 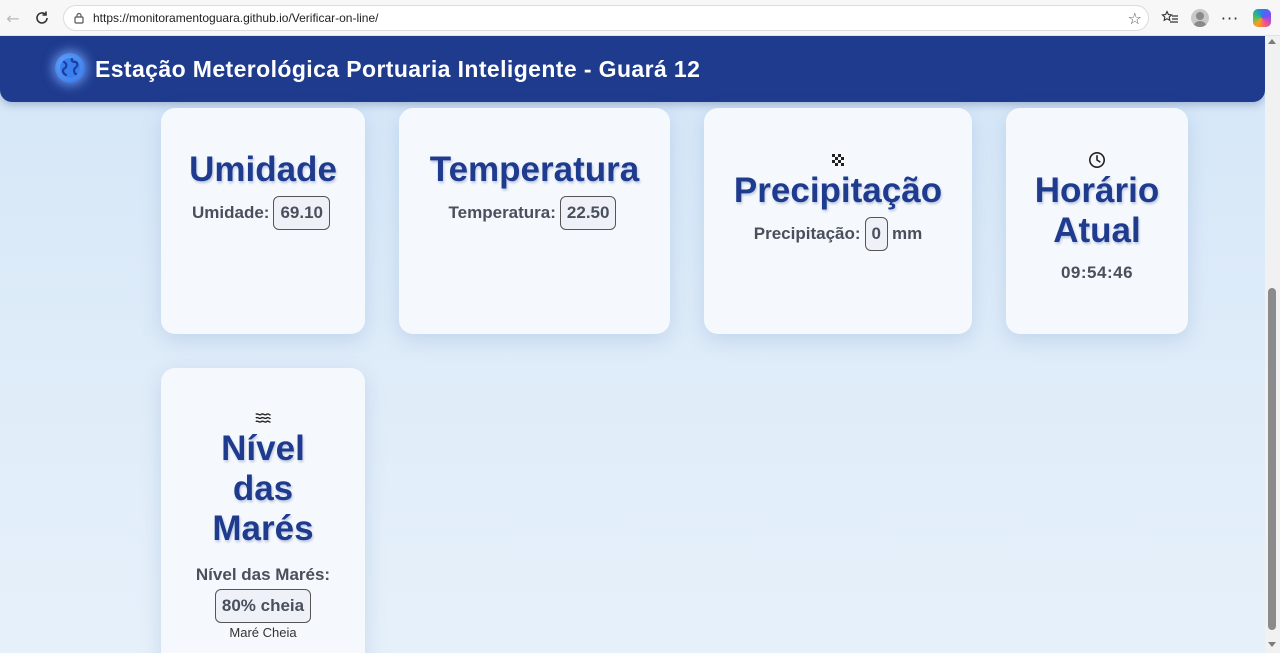 What do you see at coordinates (263, 418) in the screenshot?
I see `waves-icon` at bounding box center [263, 418].